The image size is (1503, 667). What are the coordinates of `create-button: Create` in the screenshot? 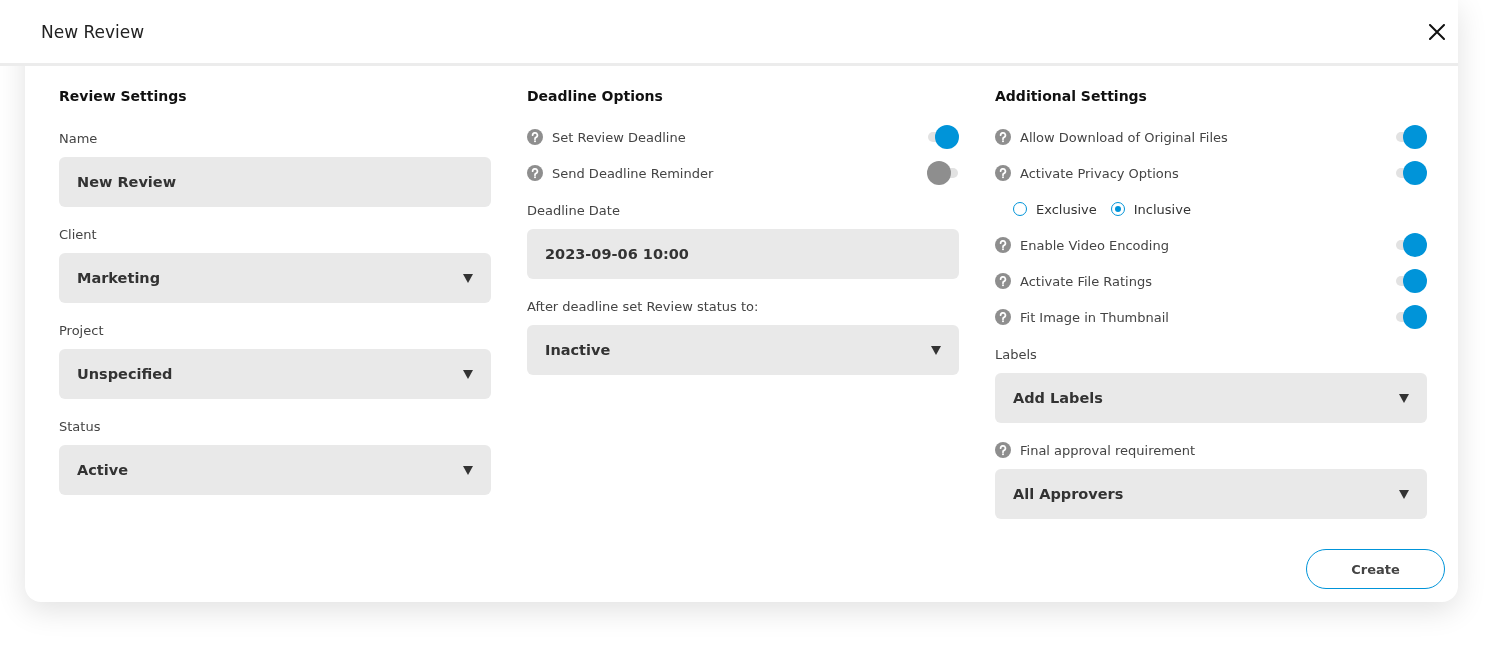 It's located at (1375, 569).